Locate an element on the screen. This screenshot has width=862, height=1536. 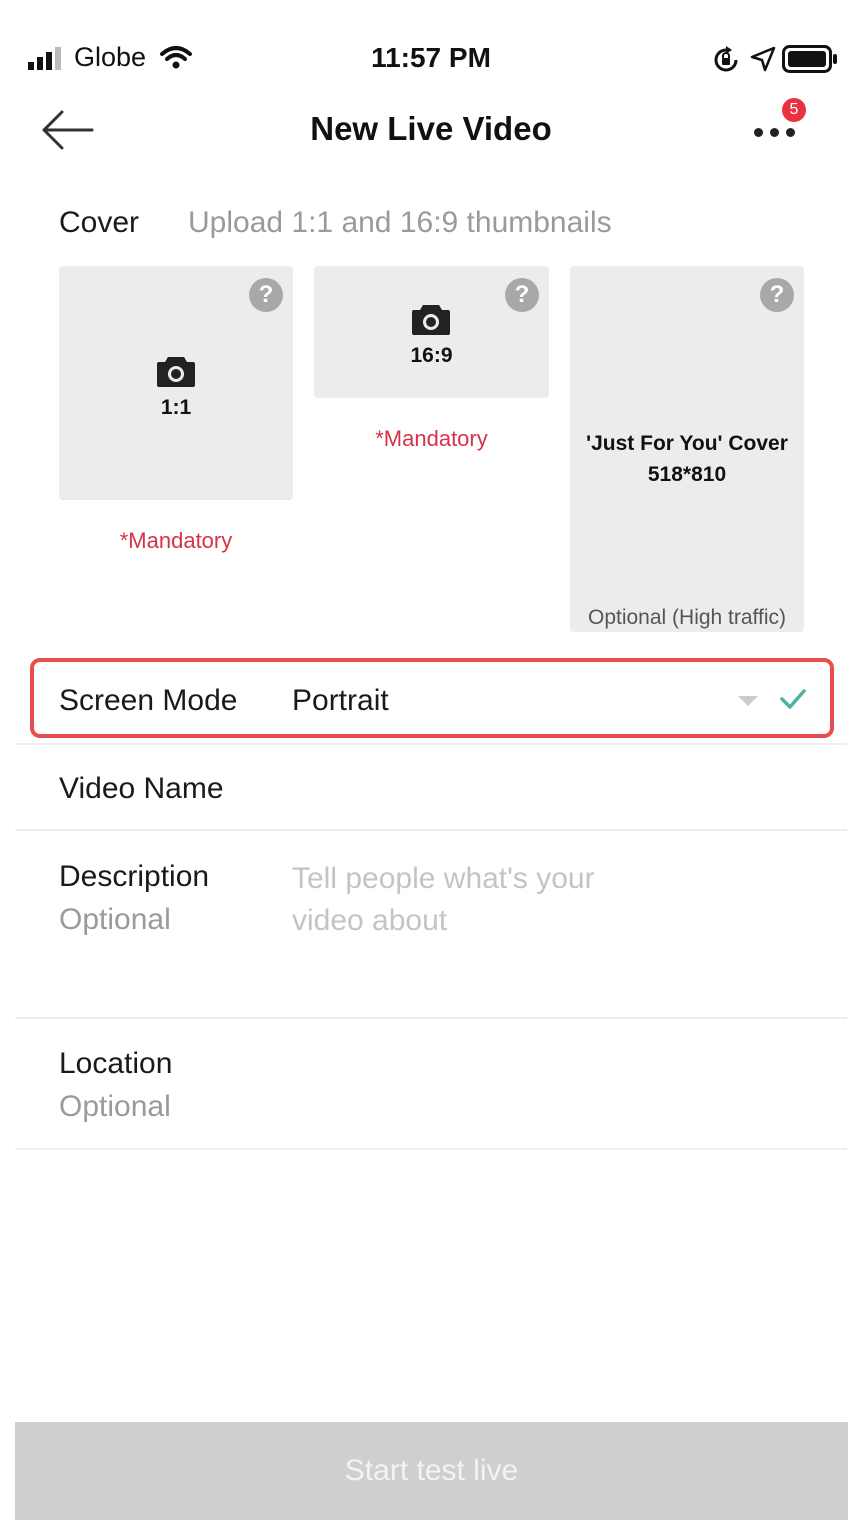
rotation-lock-icon is located at coordinates (726, 59).